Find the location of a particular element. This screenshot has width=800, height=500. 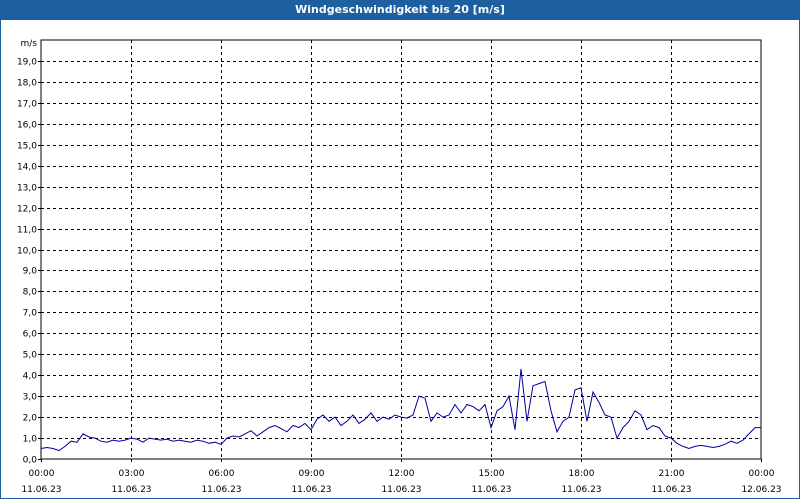

y-tick-label: 13,0 is located at coordinates (27, 189).